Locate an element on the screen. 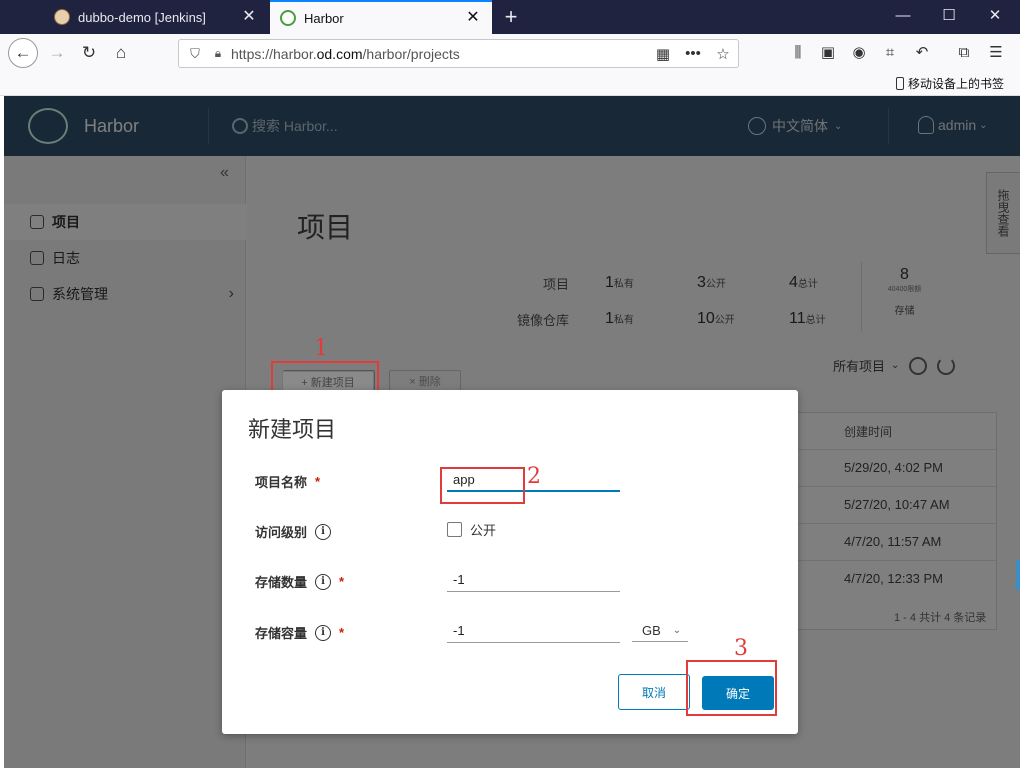 The image size is (1020, 768). screenshot-icon: ⌗ is located at coordinates (890, 53).